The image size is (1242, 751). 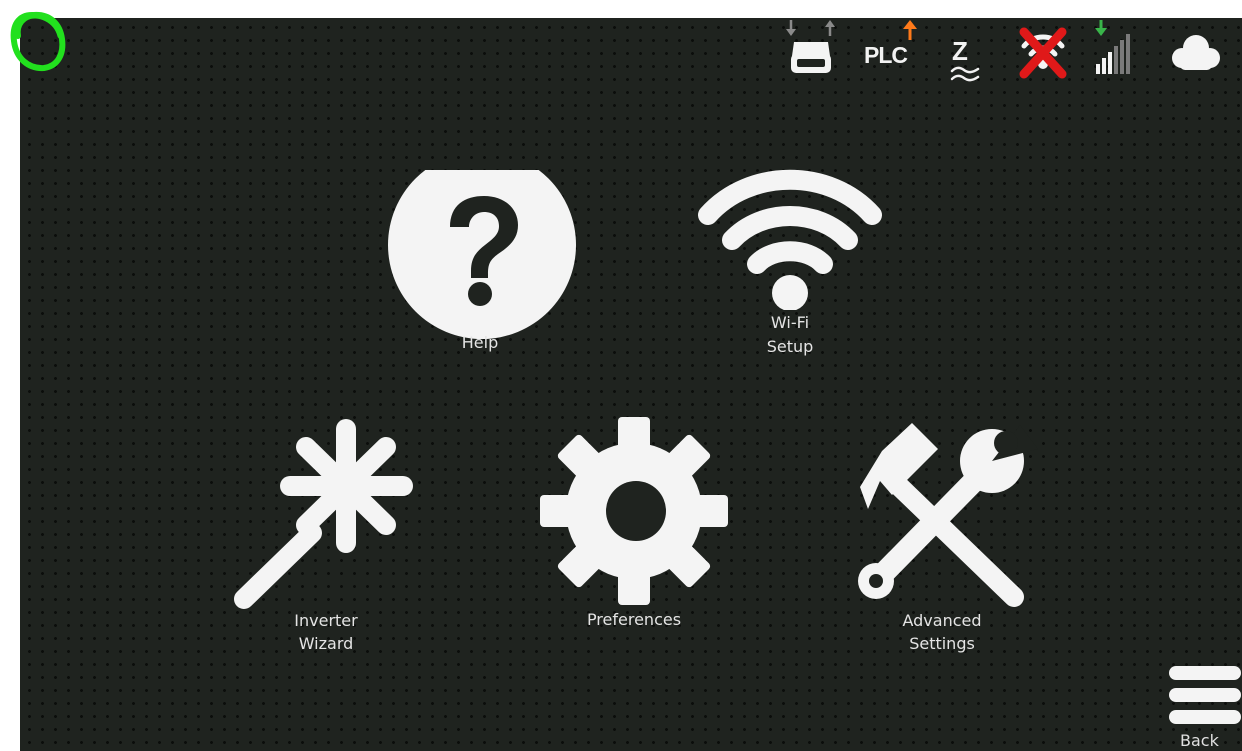 I want to click on help-tile: Help, so click(x=480, y=260).